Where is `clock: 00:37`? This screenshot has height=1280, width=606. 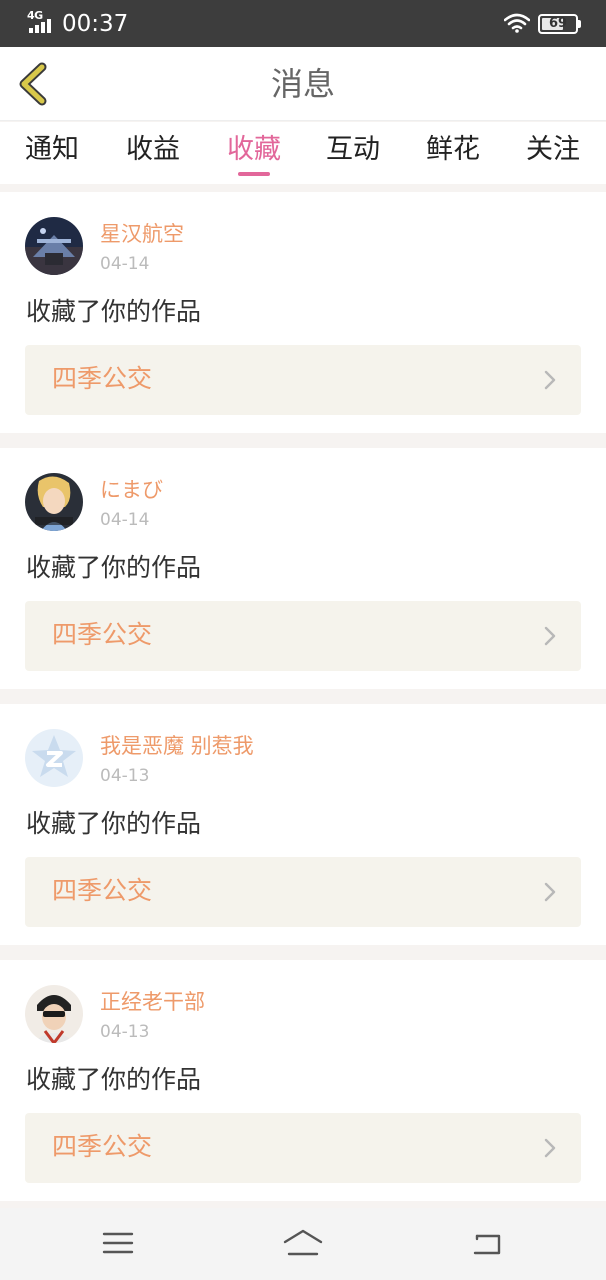
clock: 00:37 is located at coordinates (95, 24).